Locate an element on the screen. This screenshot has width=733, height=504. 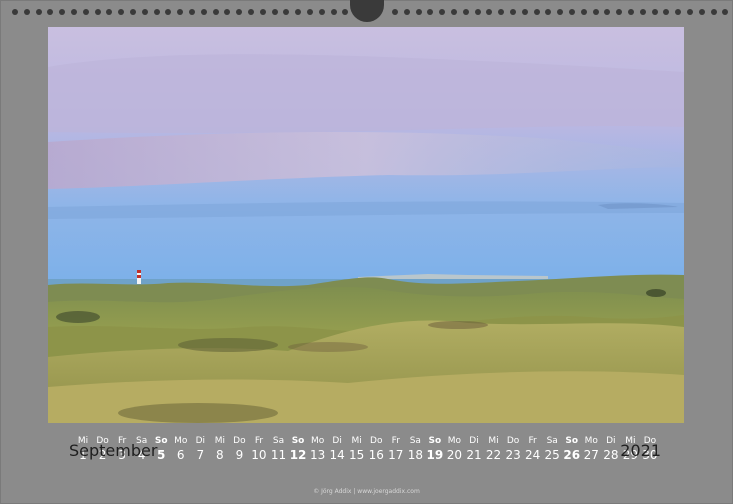
photo-credit: © Jörg Addix | www.joergaddix.com is located at coordinates (366, 491).